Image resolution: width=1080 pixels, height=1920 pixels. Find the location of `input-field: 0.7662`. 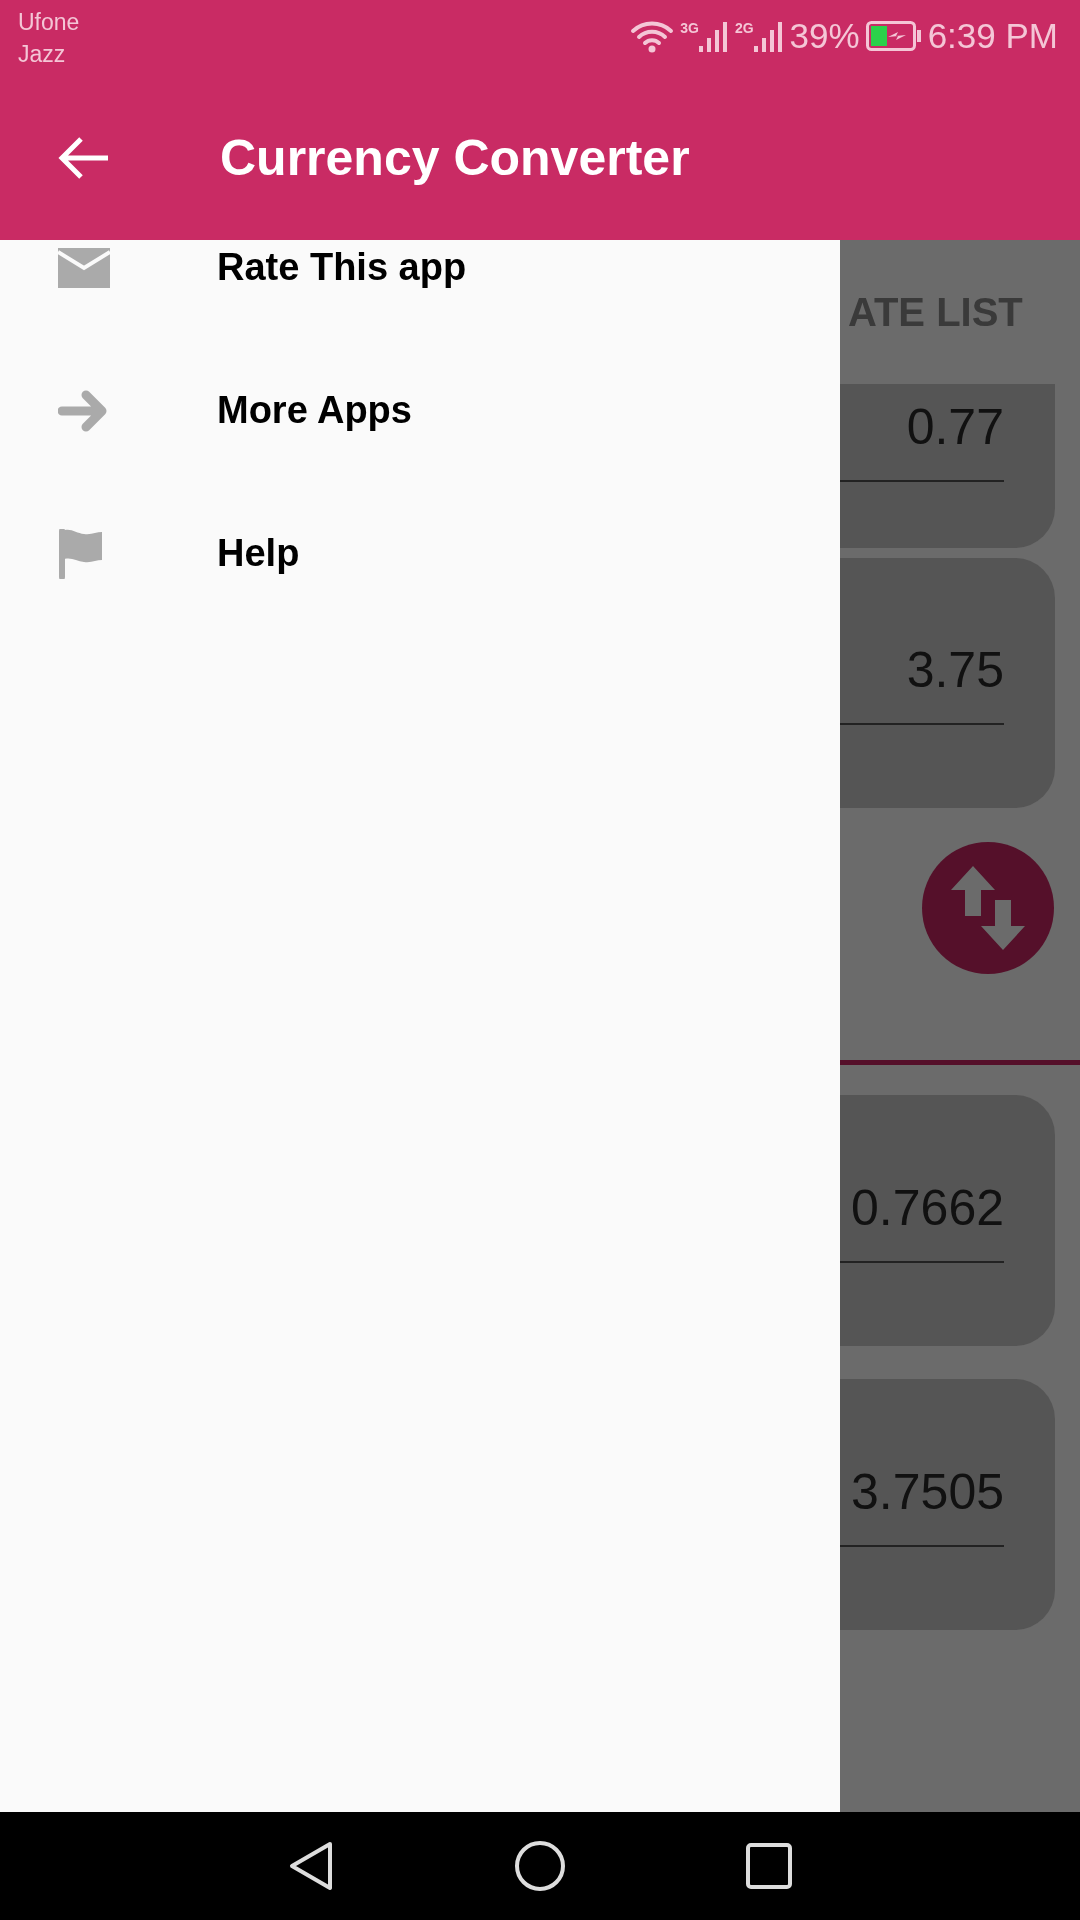

input-field: 0.7662 is located at coordinates (947, 1220).